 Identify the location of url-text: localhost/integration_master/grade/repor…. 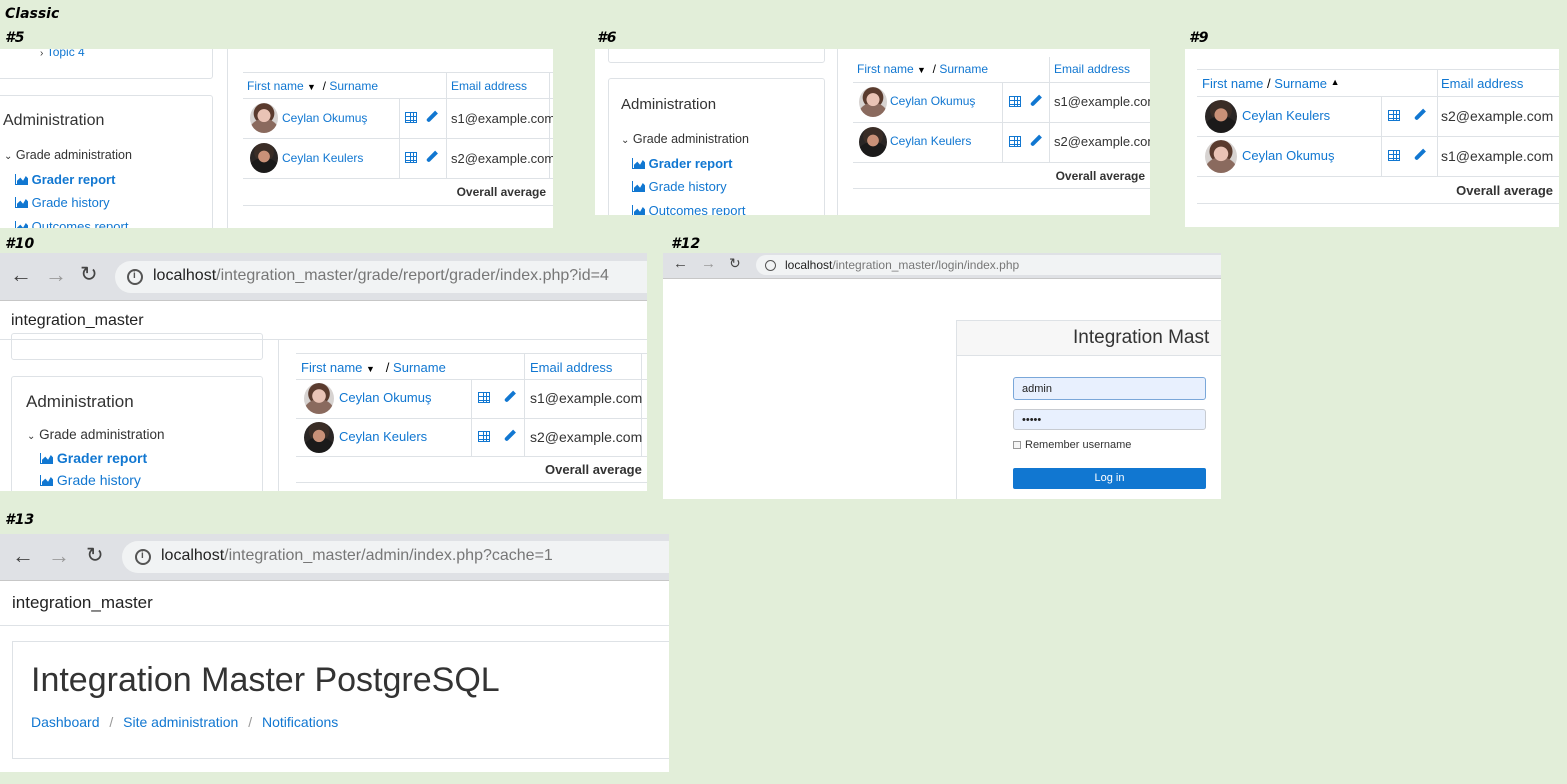
(381, 276).